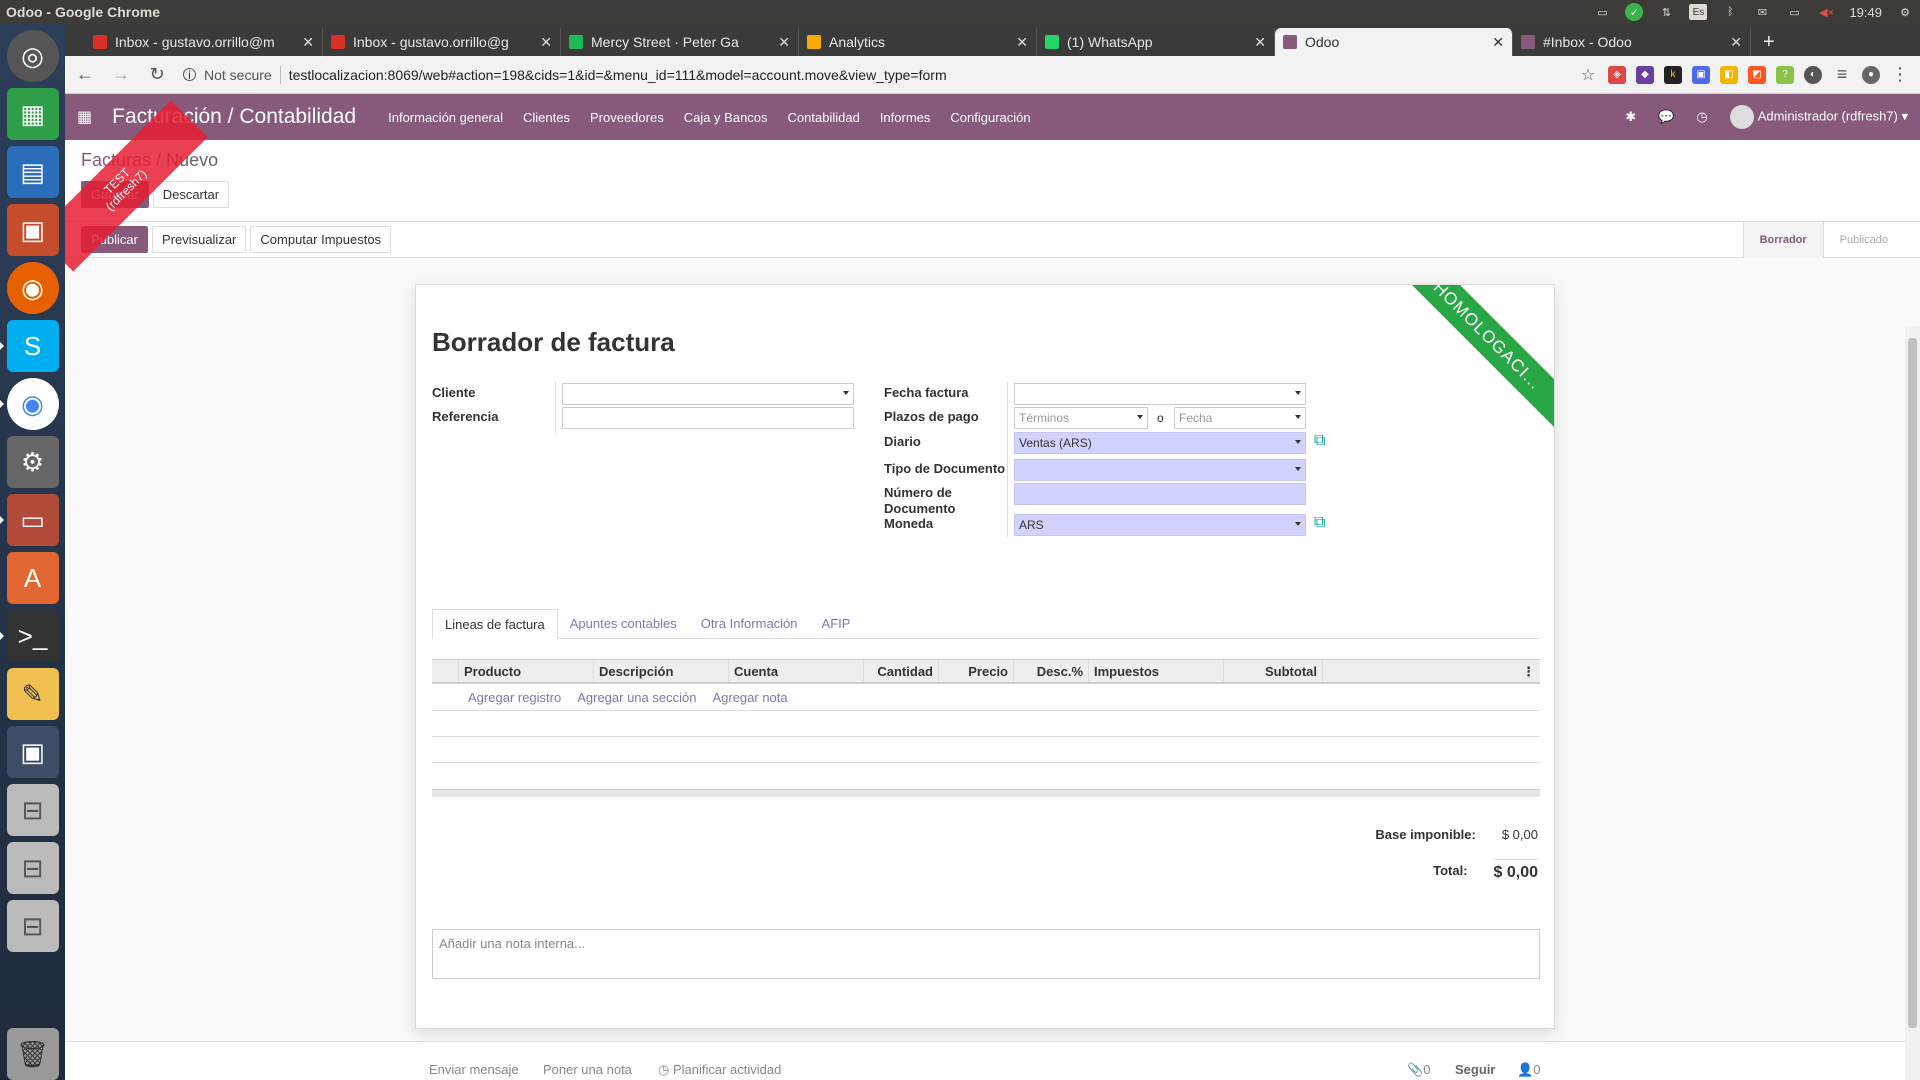  What do you see at coordinates (1842, 74) in the screenshot?
I see `media-queue-icon: ≡` at bounding box center [1842, 74].